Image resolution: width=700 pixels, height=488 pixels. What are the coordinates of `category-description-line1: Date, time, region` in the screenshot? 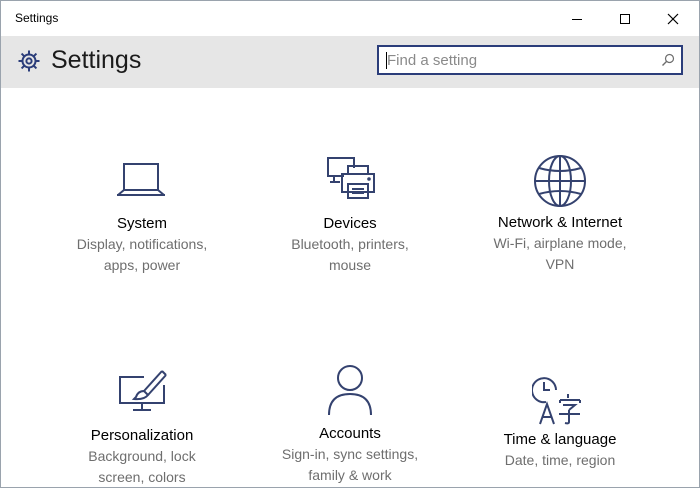 It's located at (560, 460).